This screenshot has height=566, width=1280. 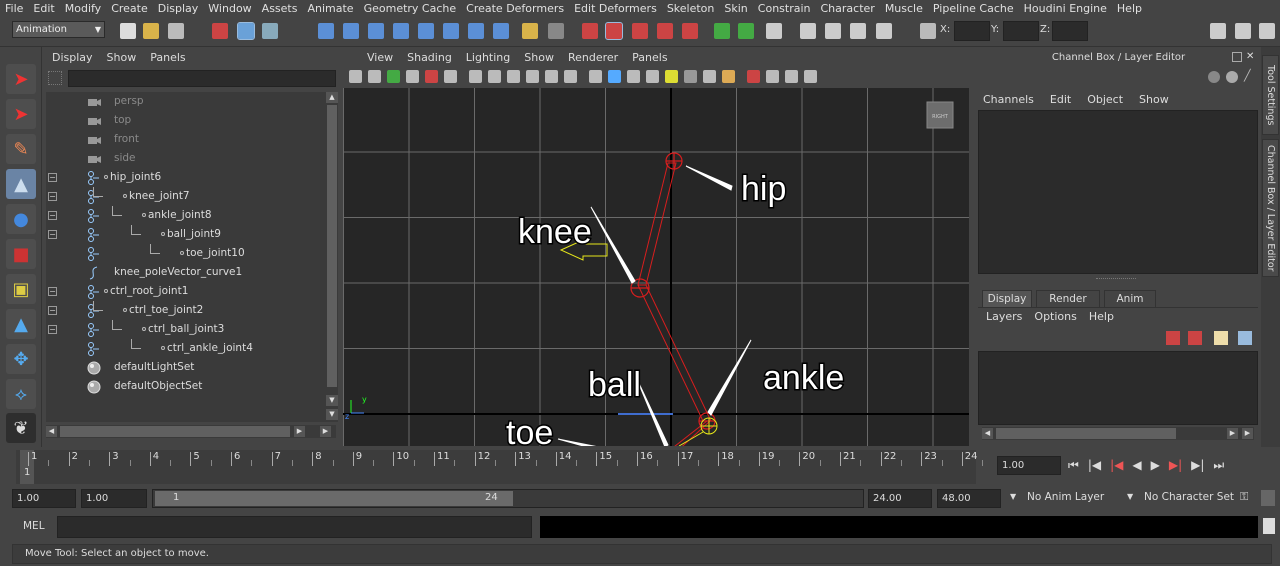 I want to click on knee-ankle-bone, so click(x=674, y=353).